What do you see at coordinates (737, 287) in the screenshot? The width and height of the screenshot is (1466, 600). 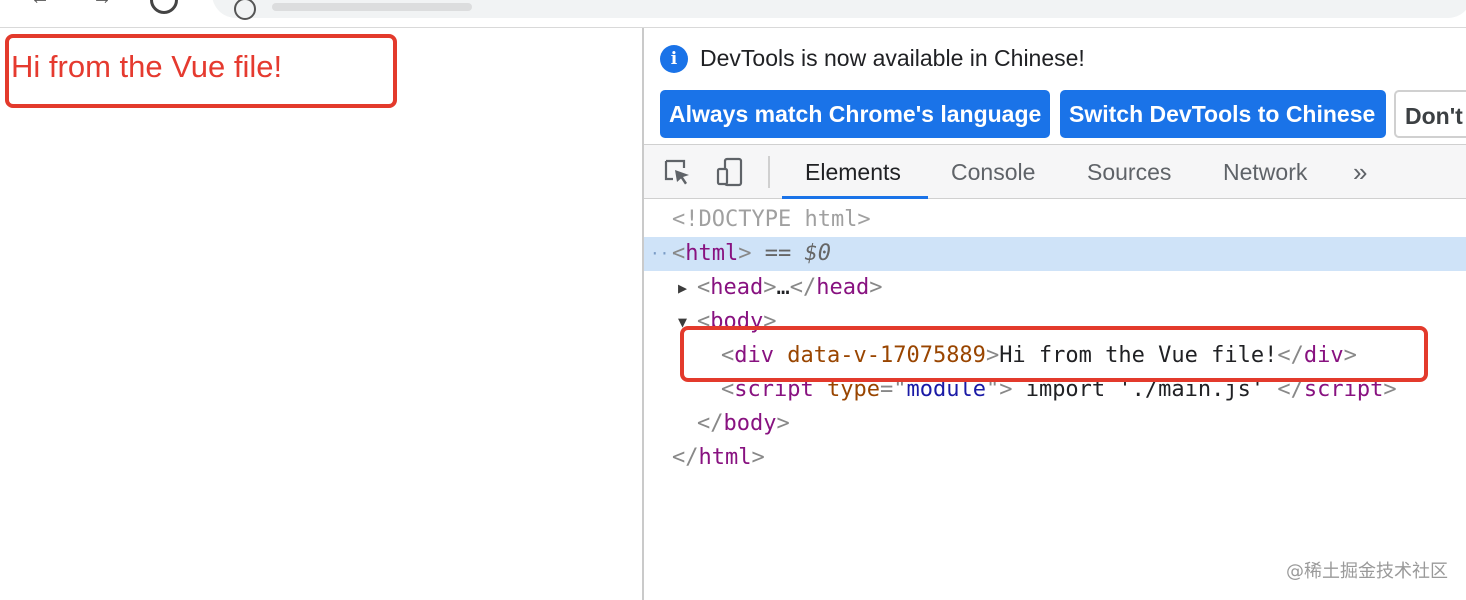 I see `head-tag-open: head` at bounding box center [737, 287].